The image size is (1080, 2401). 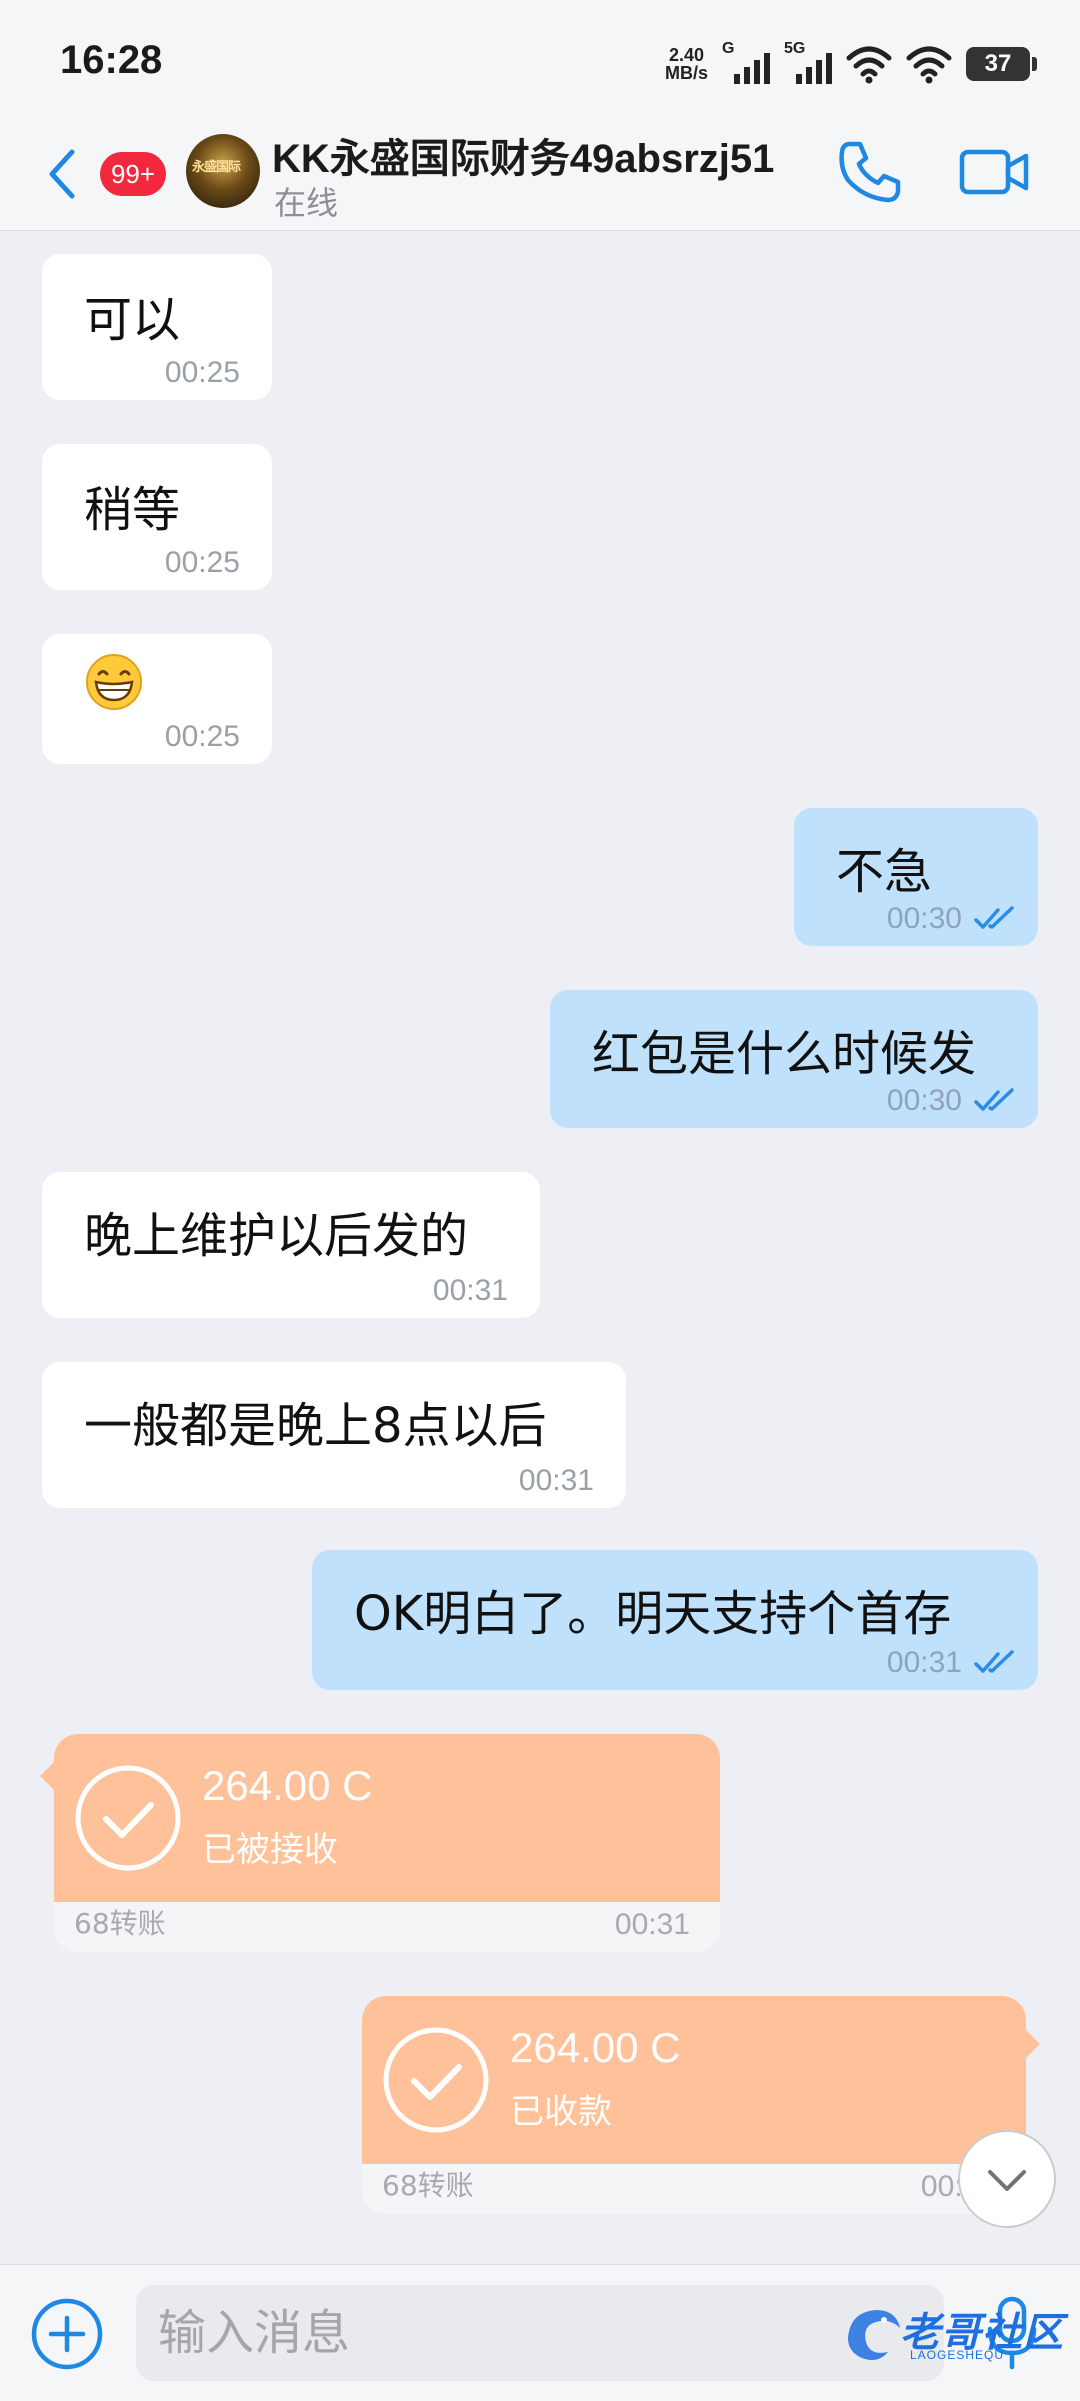 What do you see at coordinates (957, 2355) in the screenshot?
I see `watermark-subtext: LAOGESHEQU` at bounding box center [957, 2355].